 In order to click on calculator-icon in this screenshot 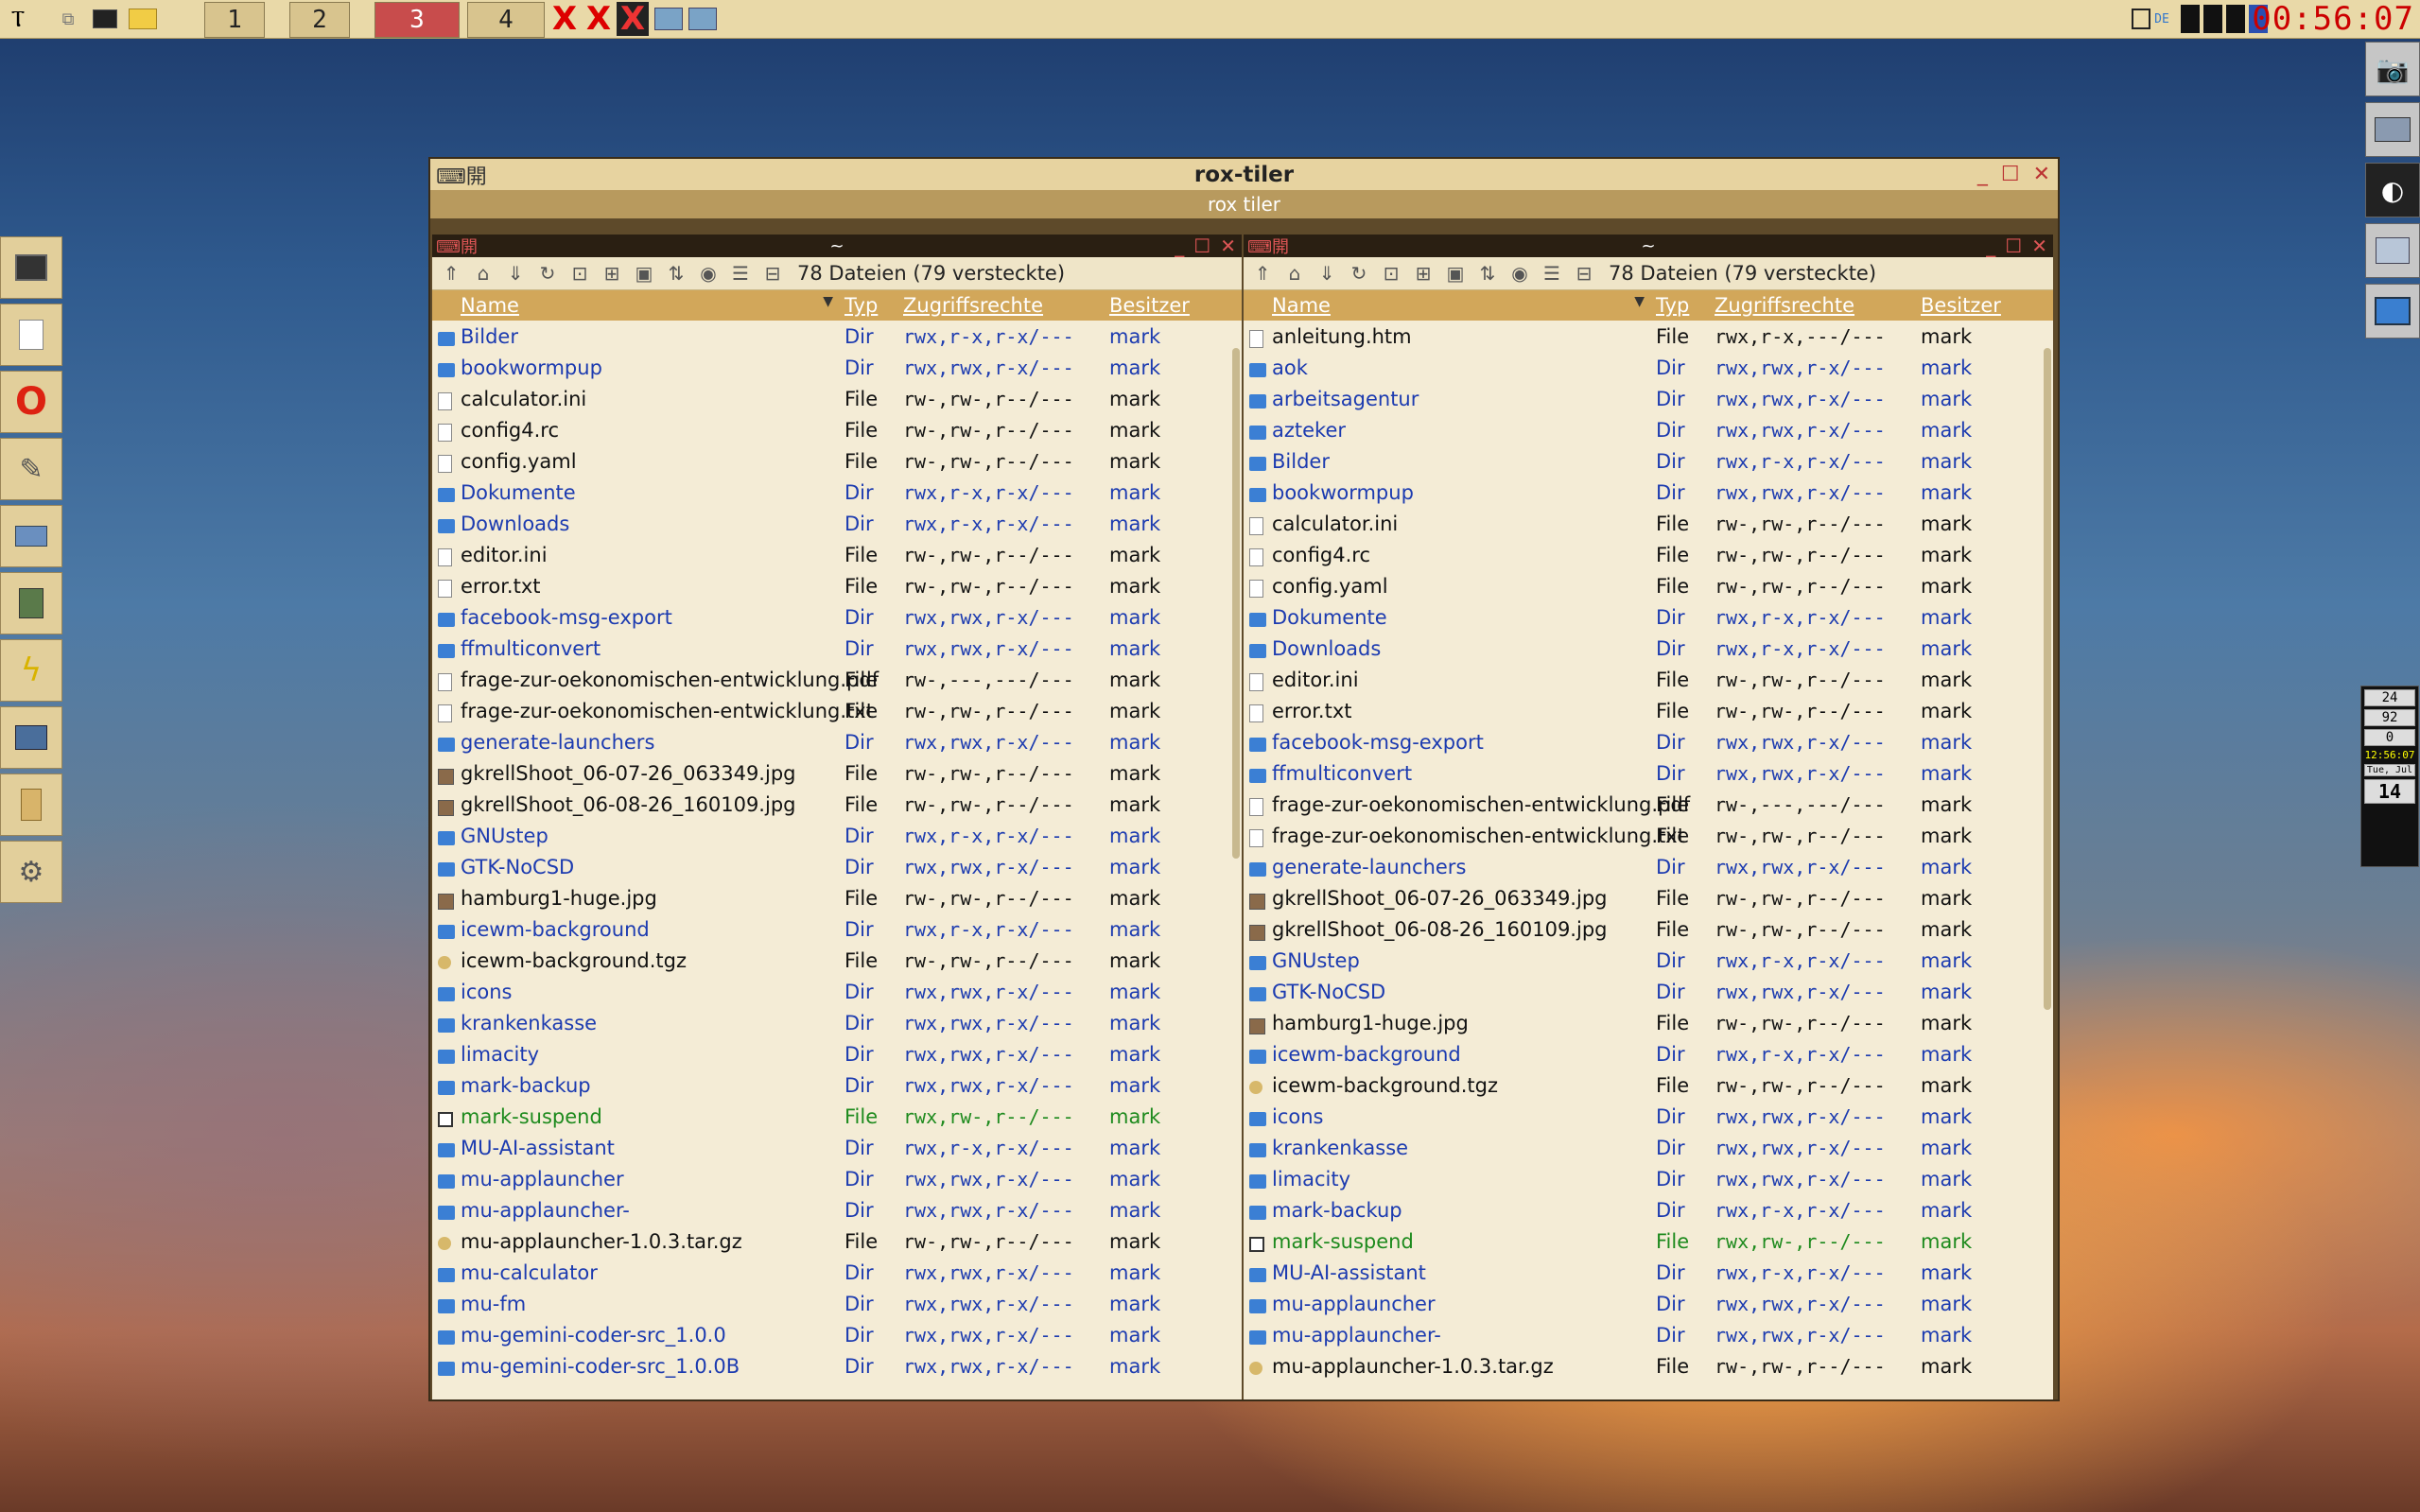, I will do `click(31, 603)`.